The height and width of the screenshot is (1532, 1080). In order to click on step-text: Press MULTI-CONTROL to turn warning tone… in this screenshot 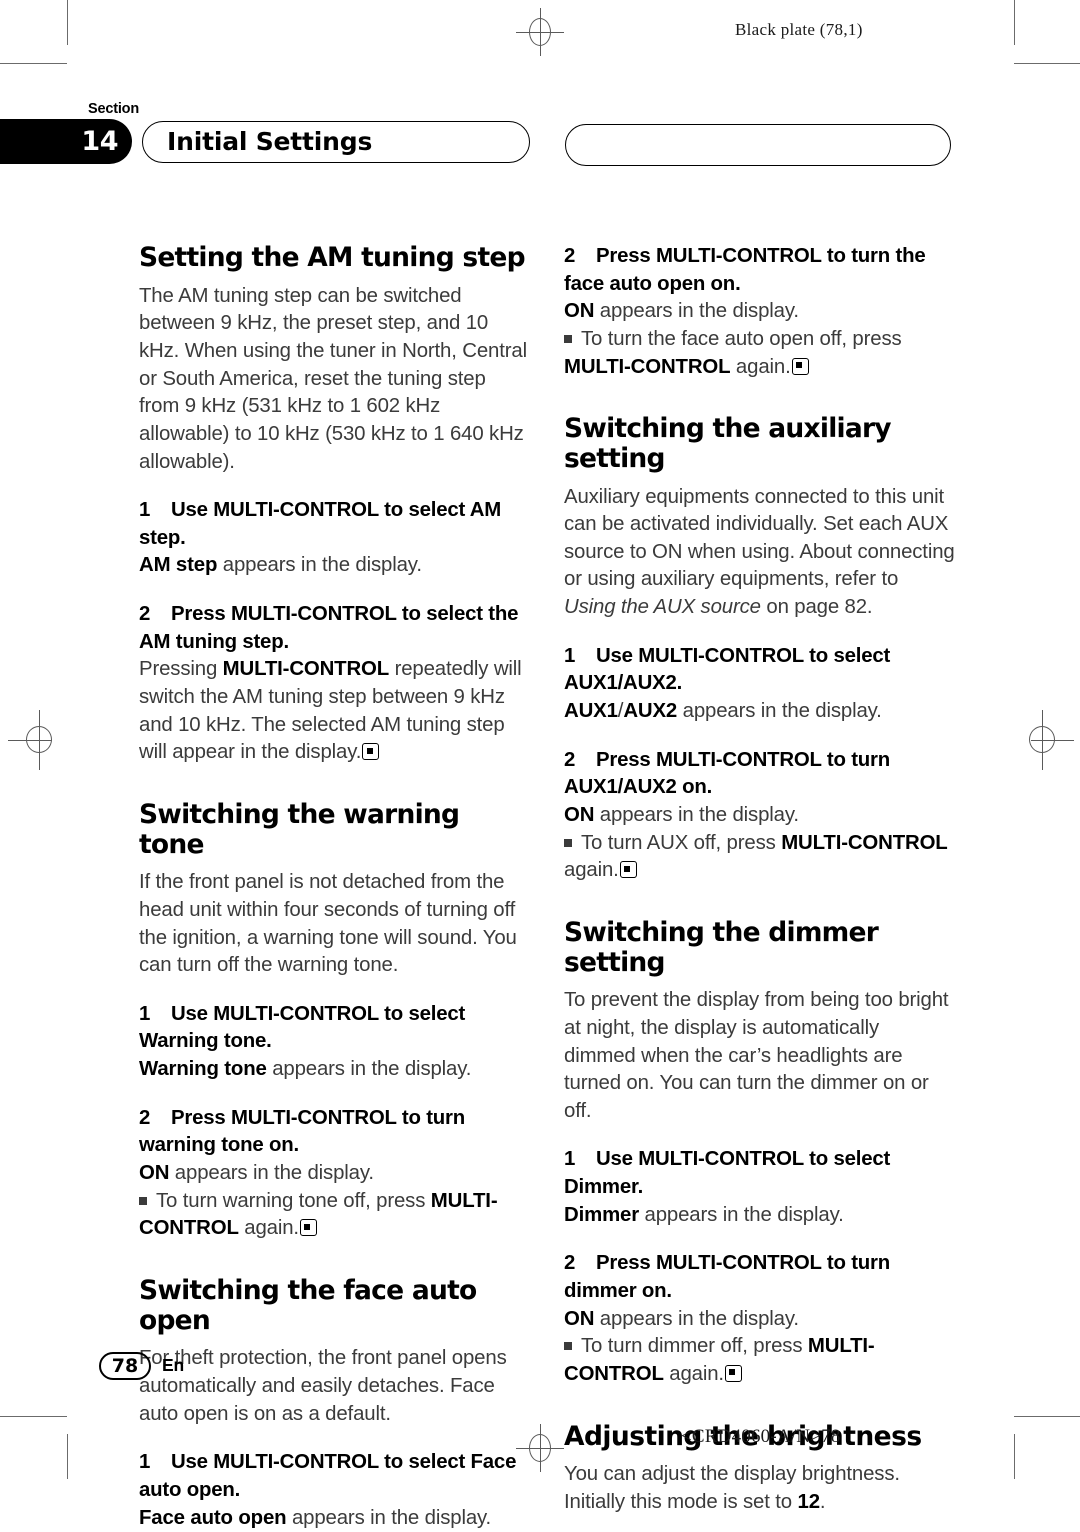, I will do `click(302, 1132)`.